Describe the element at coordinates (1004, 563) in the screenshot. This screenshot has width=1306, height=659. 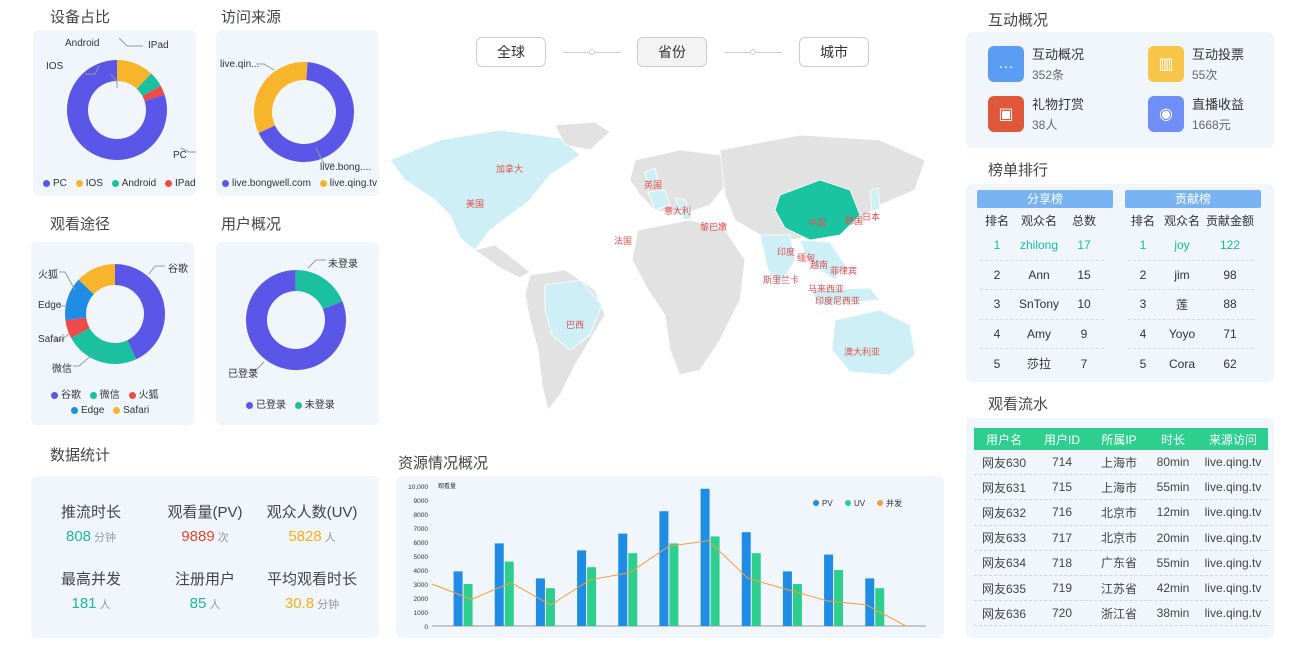
I see `flow-cell-user: 网友634` at that location.